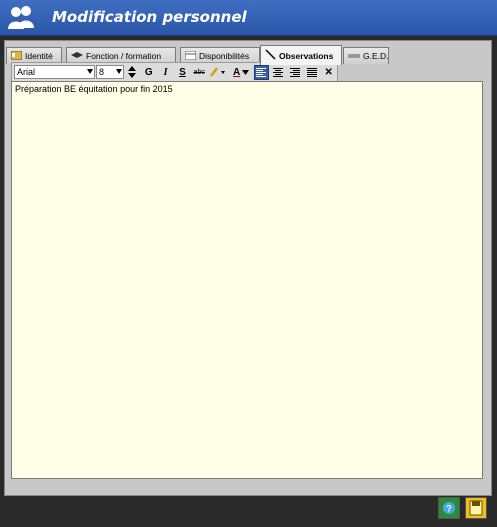 Image resolution: width=497 pixels, height=527 pixels. I want to click on window-title: Modification personnel, so click(149, 17).